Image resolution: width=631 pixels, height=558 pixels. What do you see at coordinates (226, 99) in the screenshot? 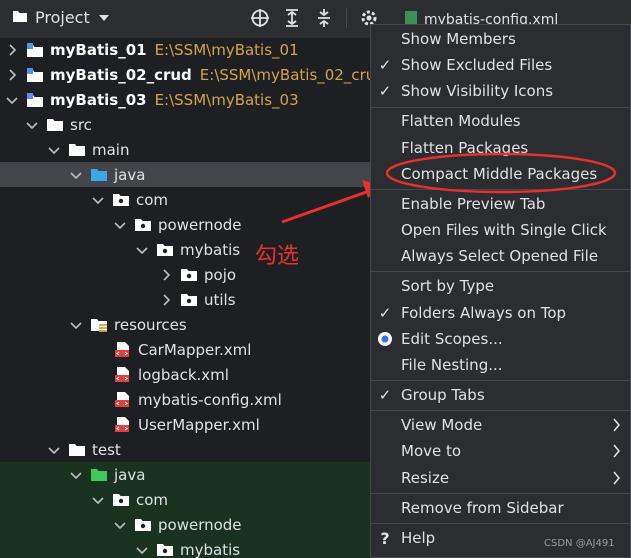
I see `module-path: E:\SSM\myBatis_03` at bounding box center [226, 99].